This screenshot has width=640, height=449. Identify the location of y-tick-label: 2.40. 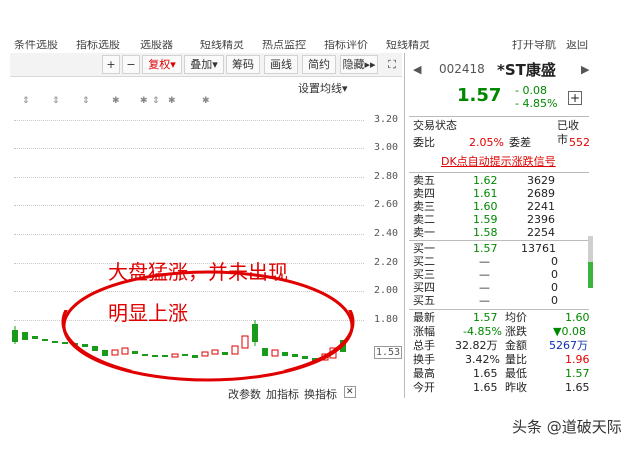
(386, 233).